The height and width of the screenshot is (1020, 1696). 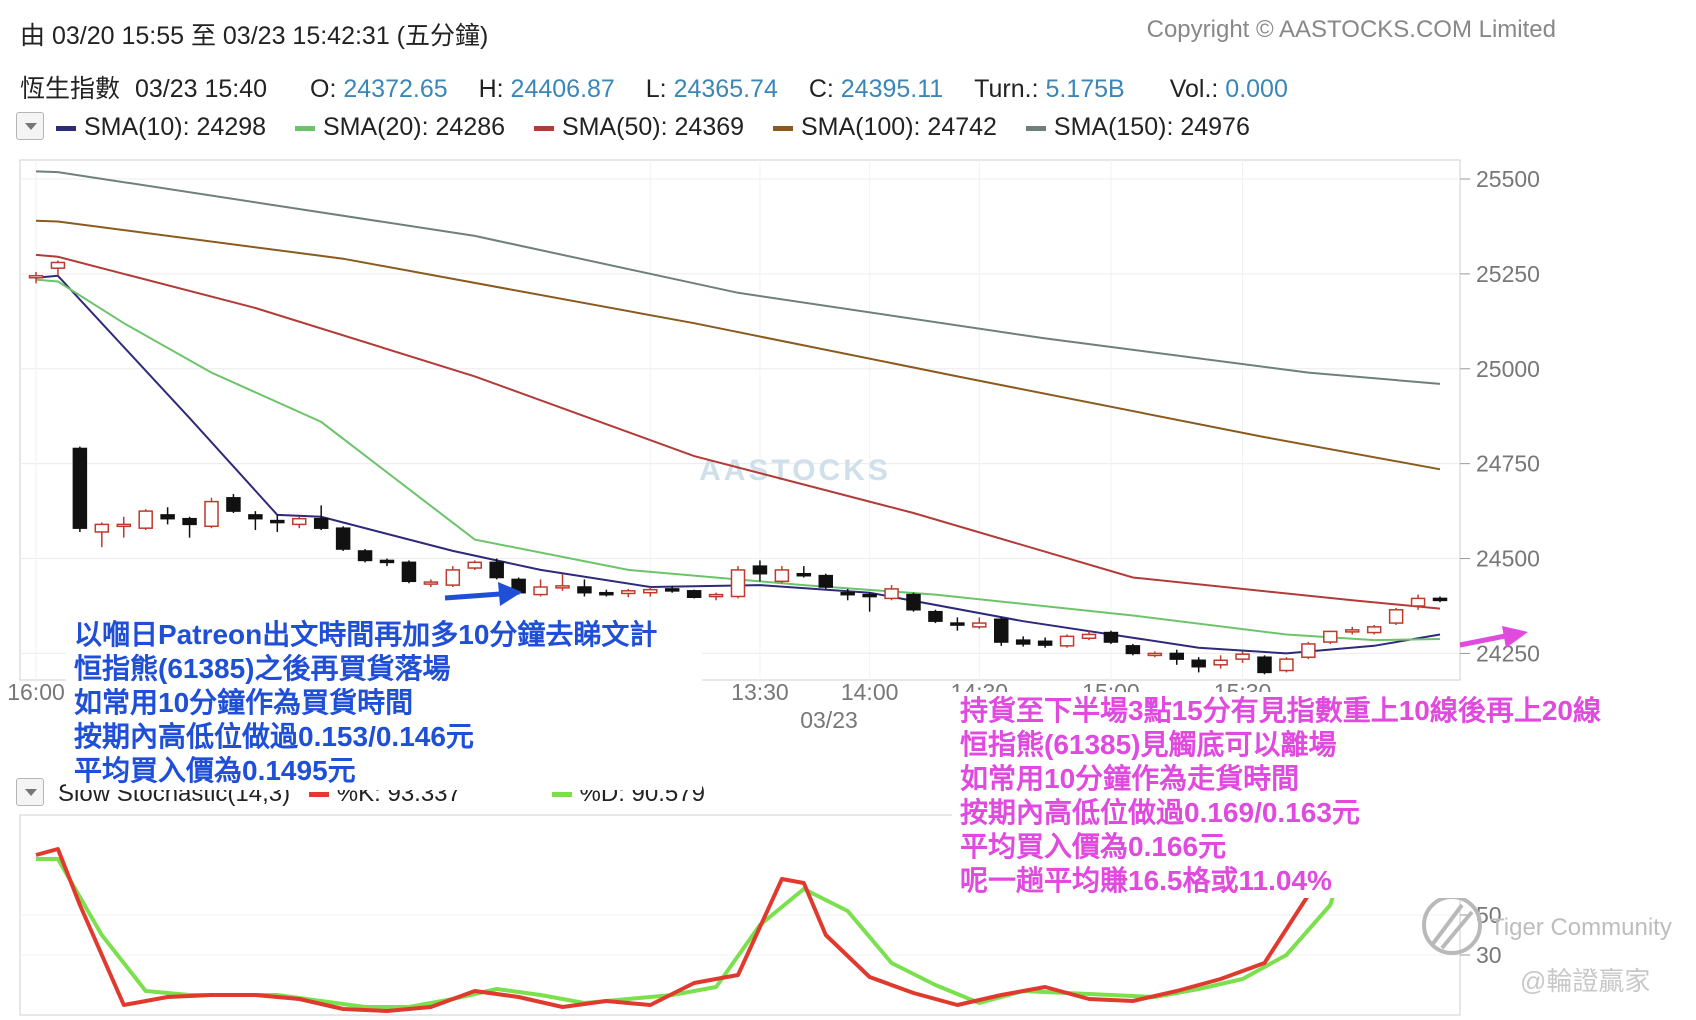 I want to click on sell-note-line: 呢一趟平均賺16.5格或11.04%, so click(x=1146, y=880).